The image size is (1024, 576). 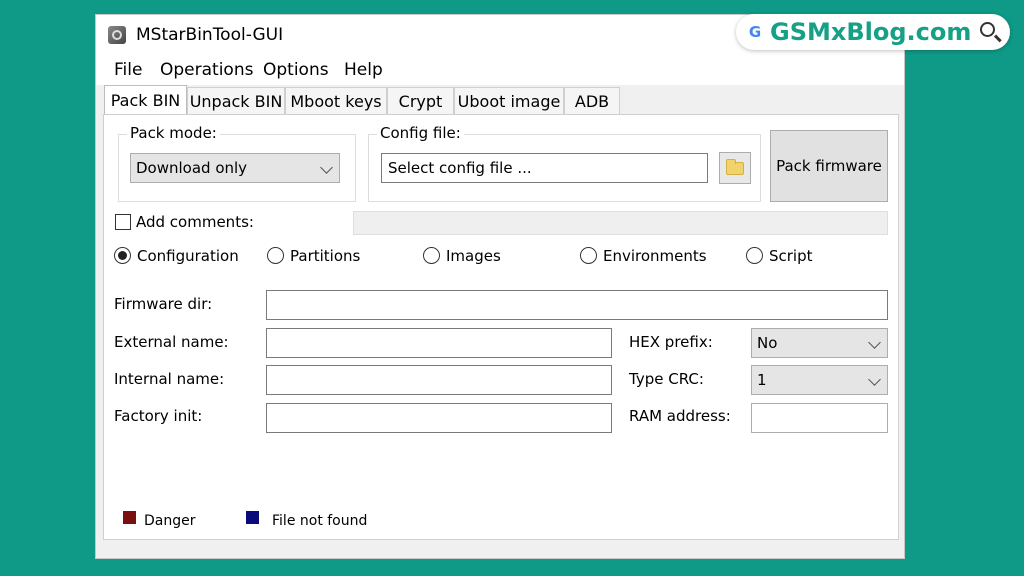 What do you see at coordinates (195, 222) in the screenshot?
I see `add-comments-label: Add comments:` at bounding box center [195, 222].